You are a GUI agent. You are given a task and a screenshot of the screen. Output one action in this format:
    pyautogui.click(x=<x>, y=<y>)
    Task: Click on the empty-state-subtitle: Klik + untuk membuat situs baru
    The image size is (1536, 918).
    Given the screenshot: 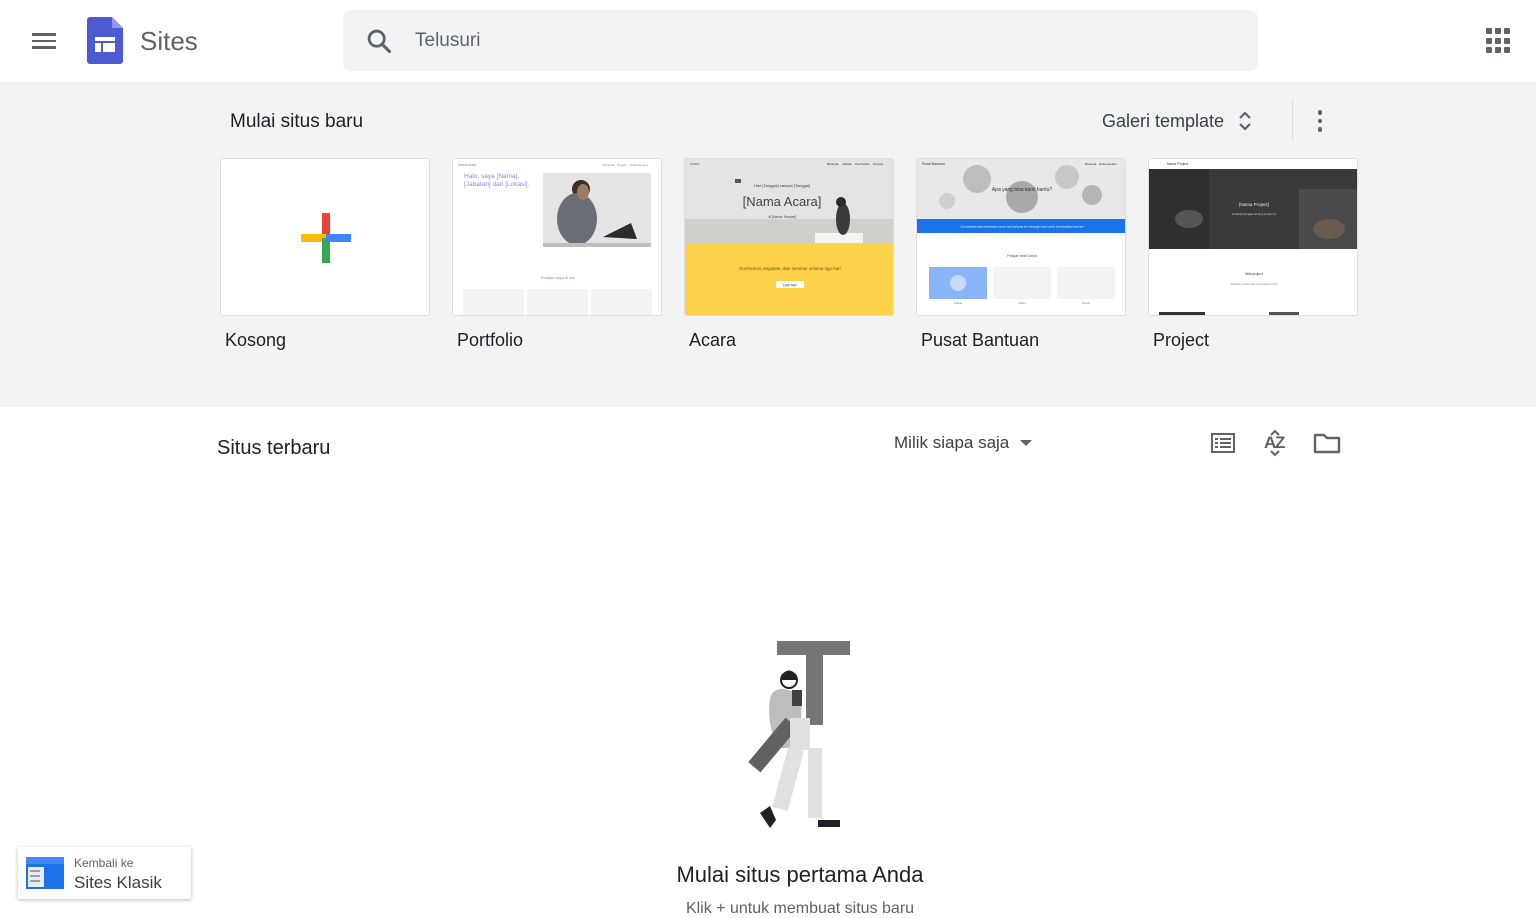 What is the action you would take?
    pyautogui.click(x=800, y=908)
    